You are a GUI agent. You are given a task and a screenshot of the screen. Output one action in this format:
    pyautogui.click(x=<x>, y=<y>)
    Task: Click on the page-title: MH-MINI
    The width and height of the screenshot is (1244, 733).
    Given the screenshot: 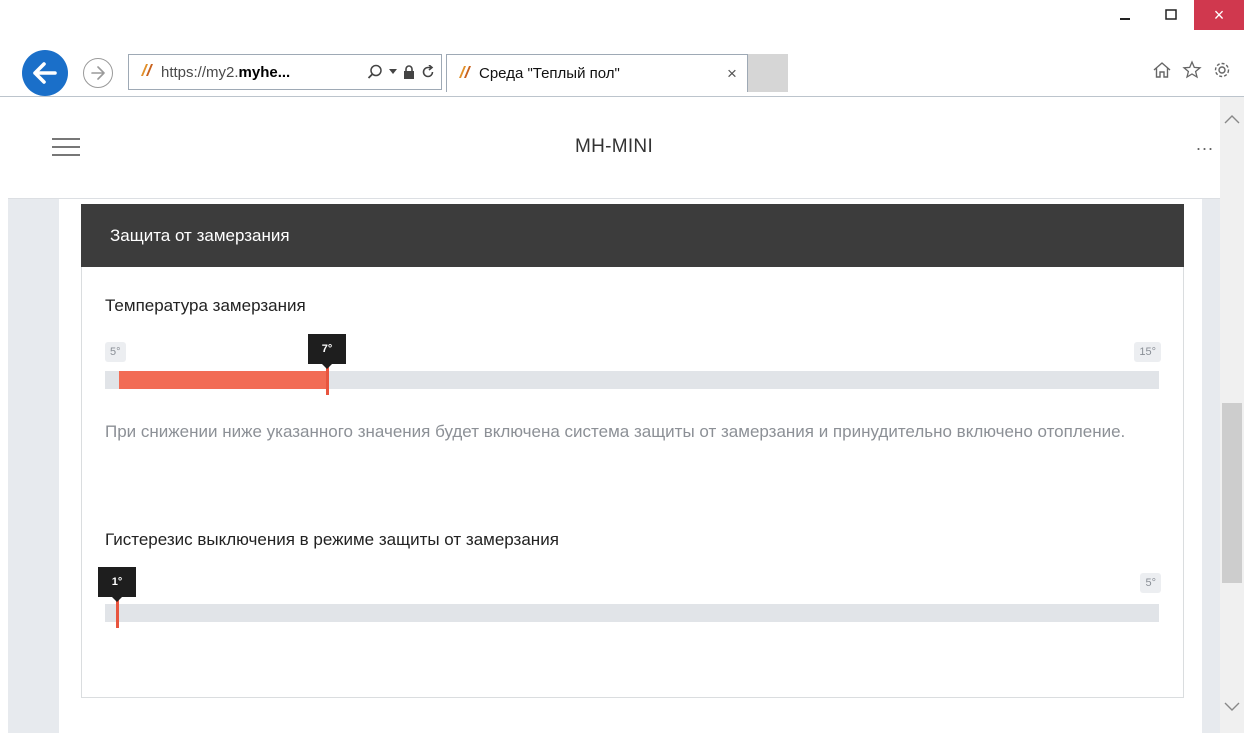 What is the action you would take?
    pyautogui.click(x=614, y=146)
    